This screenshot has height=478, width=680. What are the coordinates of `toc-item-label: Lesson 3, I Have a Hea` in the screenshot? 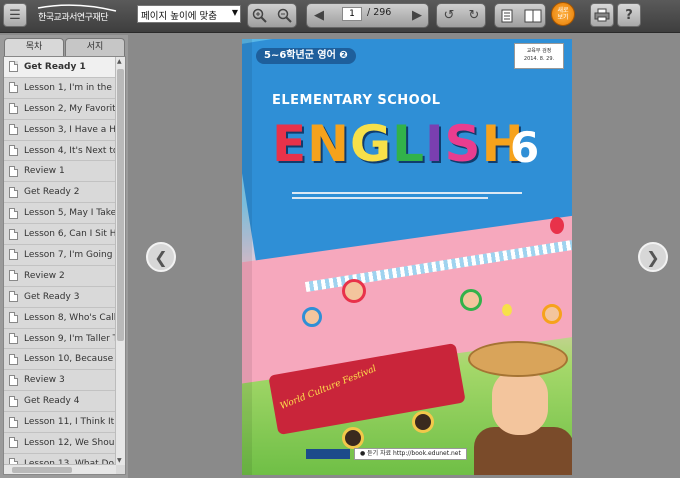 It's located at (70, 129).